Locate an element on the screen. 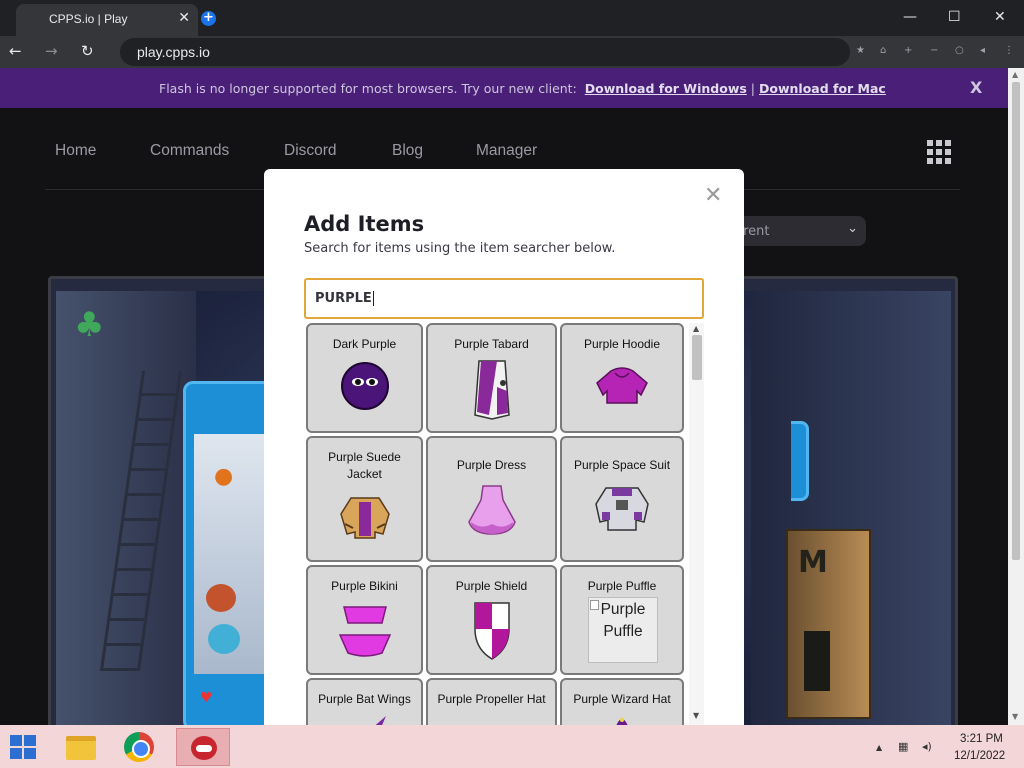  item-name: Purple Dress is located at coordinates (491, 465).